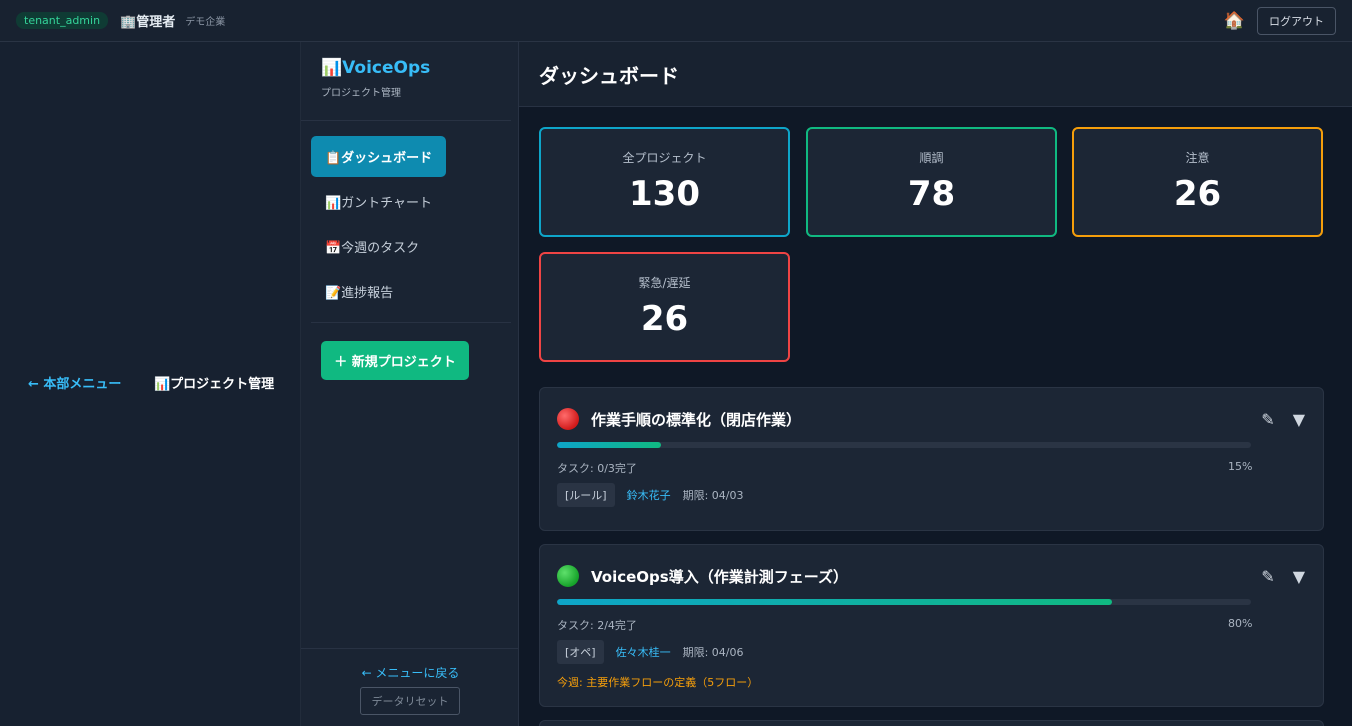  I want to click on owner-name: 鈴木花子, so click(649, 495).